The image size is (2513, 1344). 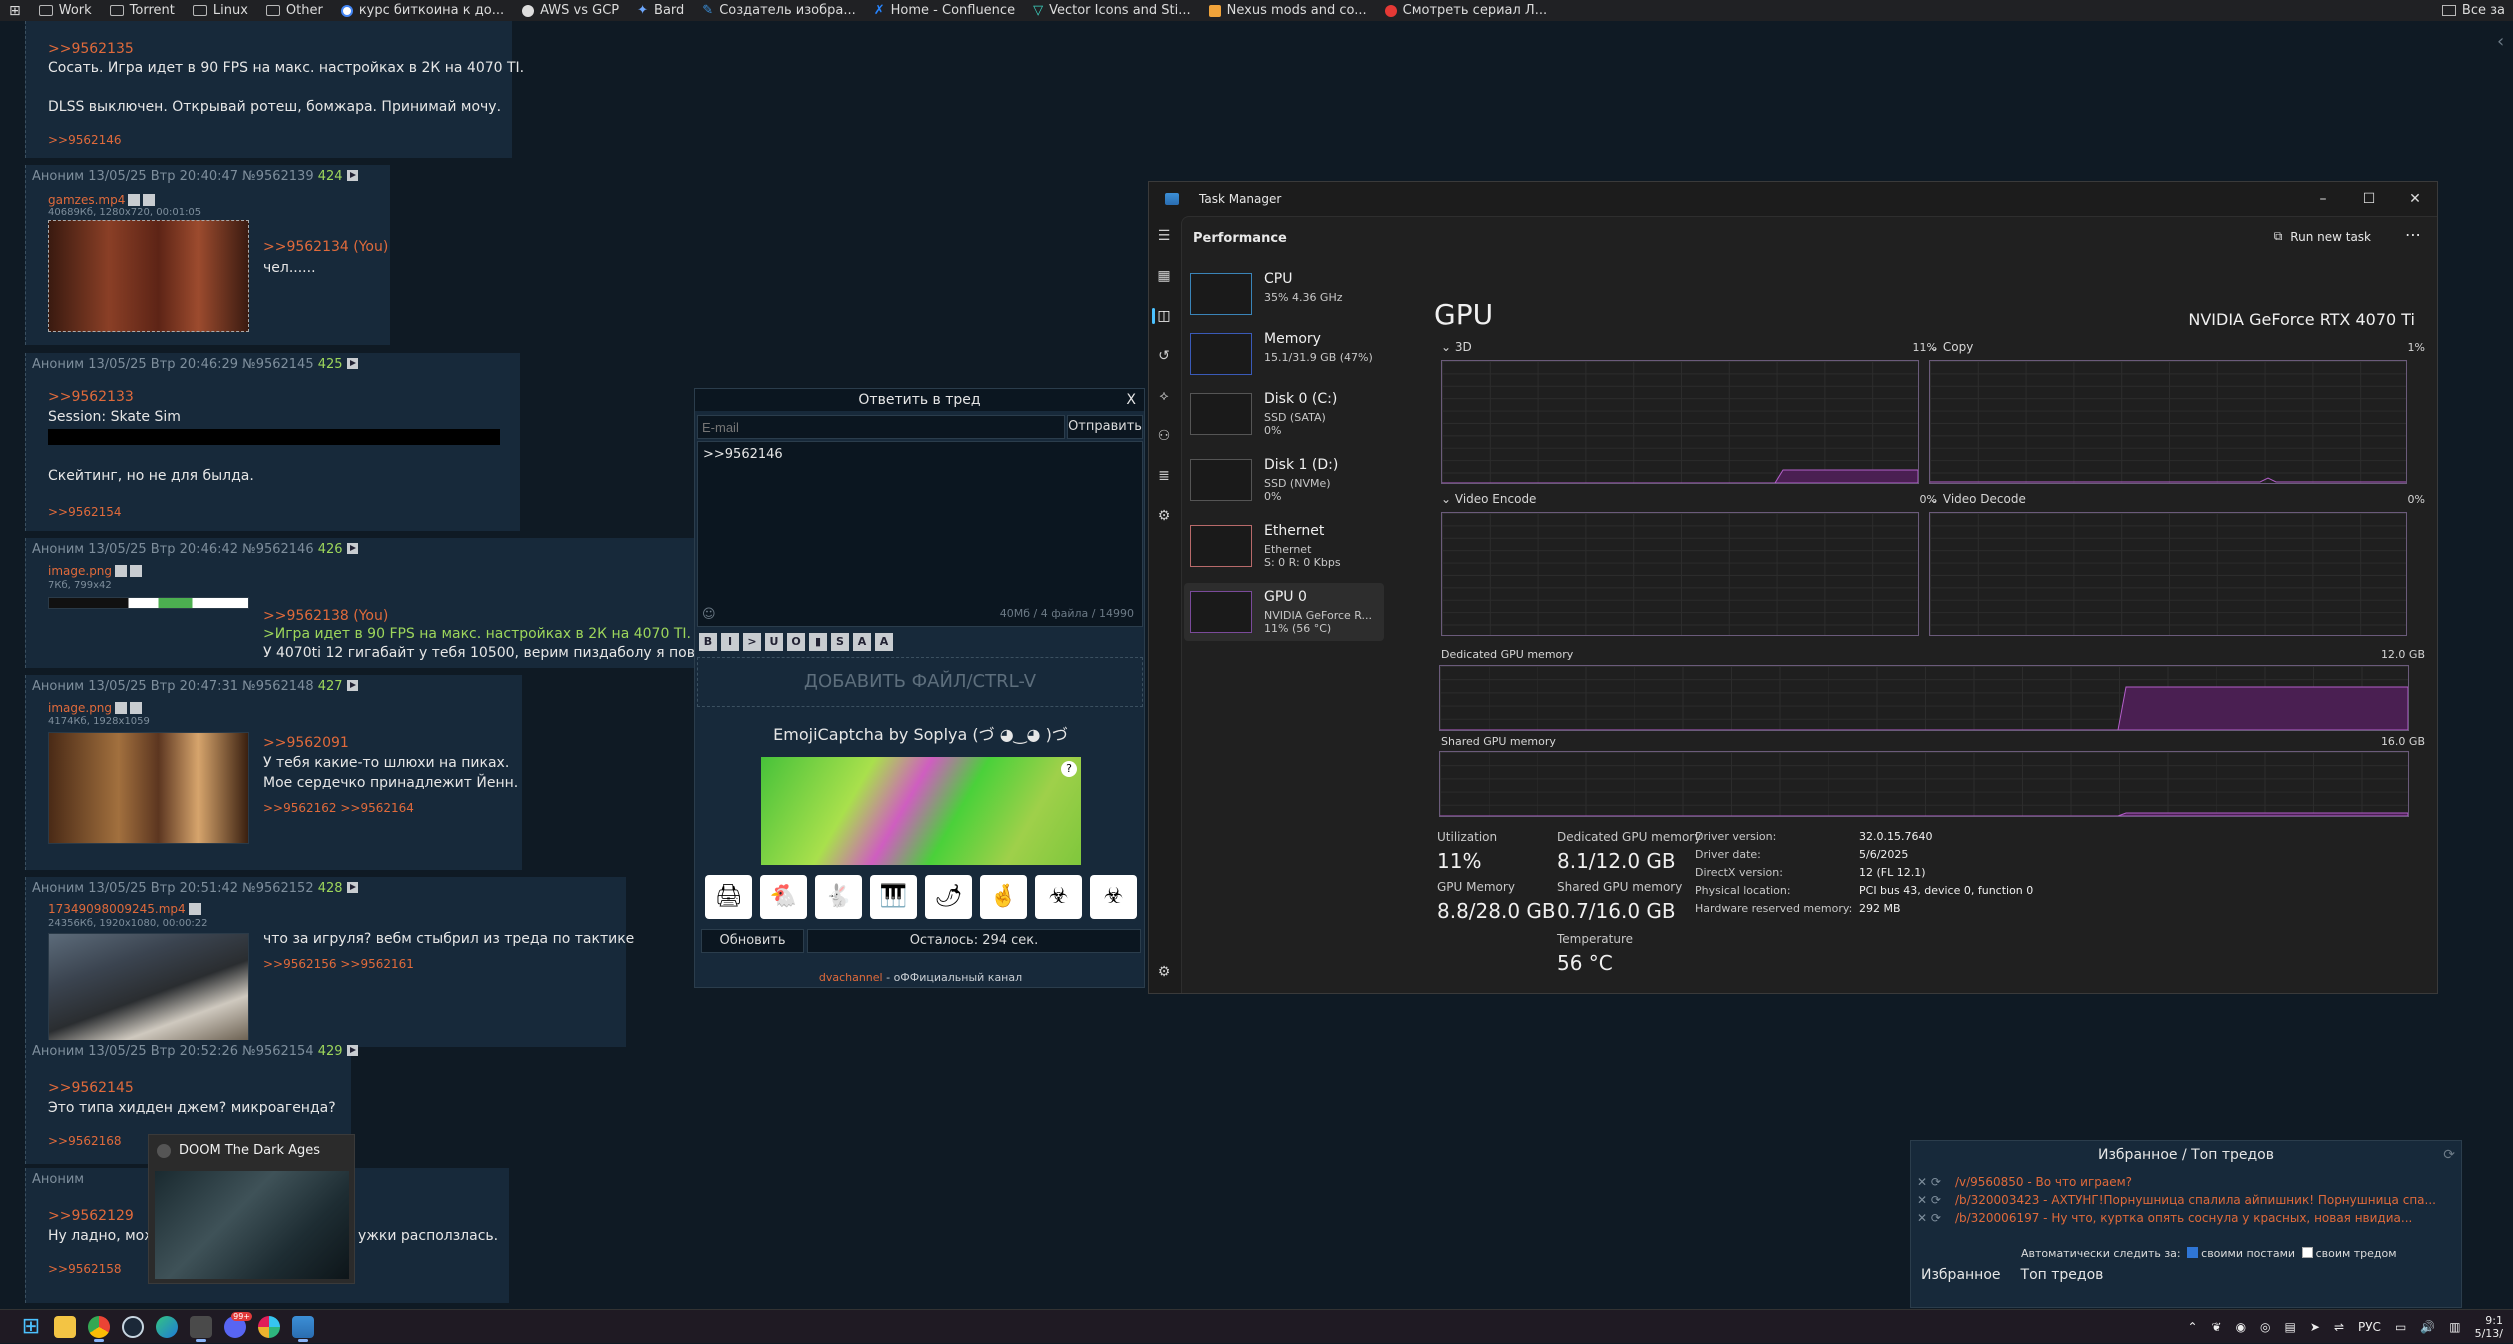 What do you see at coordinates (303, 1327) in the screenshot?
I see `taskbar-task-manager` at bounding box center [303, 1327].